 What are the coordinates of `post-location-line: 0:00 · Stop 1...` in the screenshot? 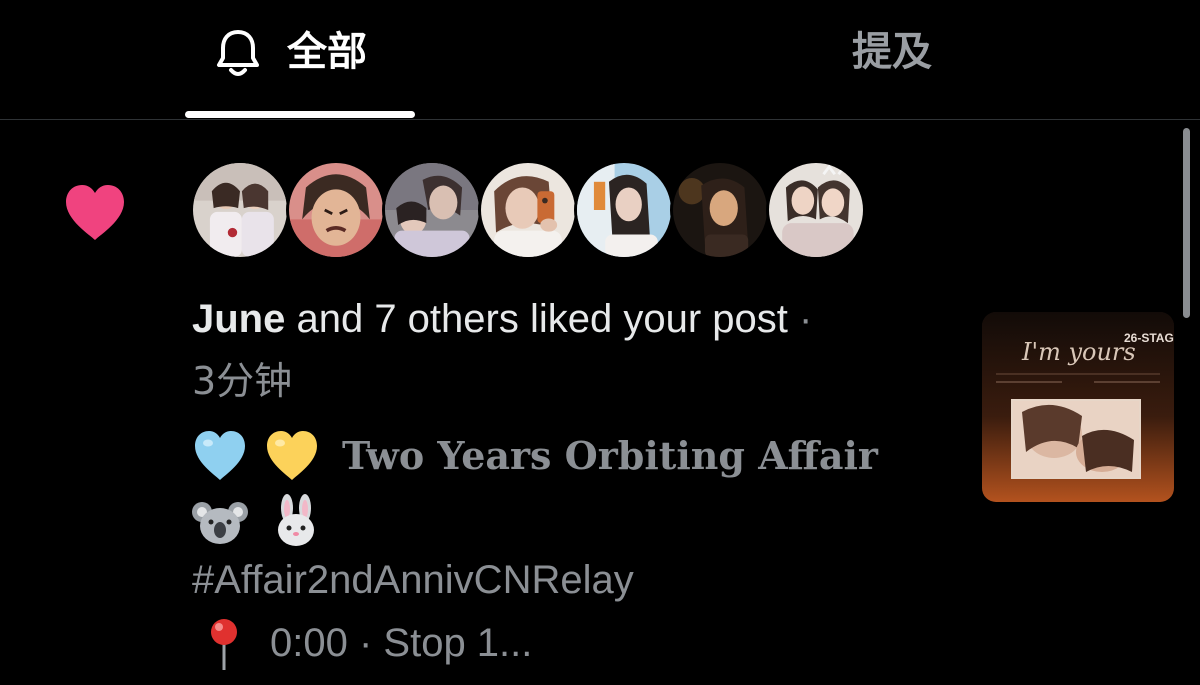 It's located at (442, 644).